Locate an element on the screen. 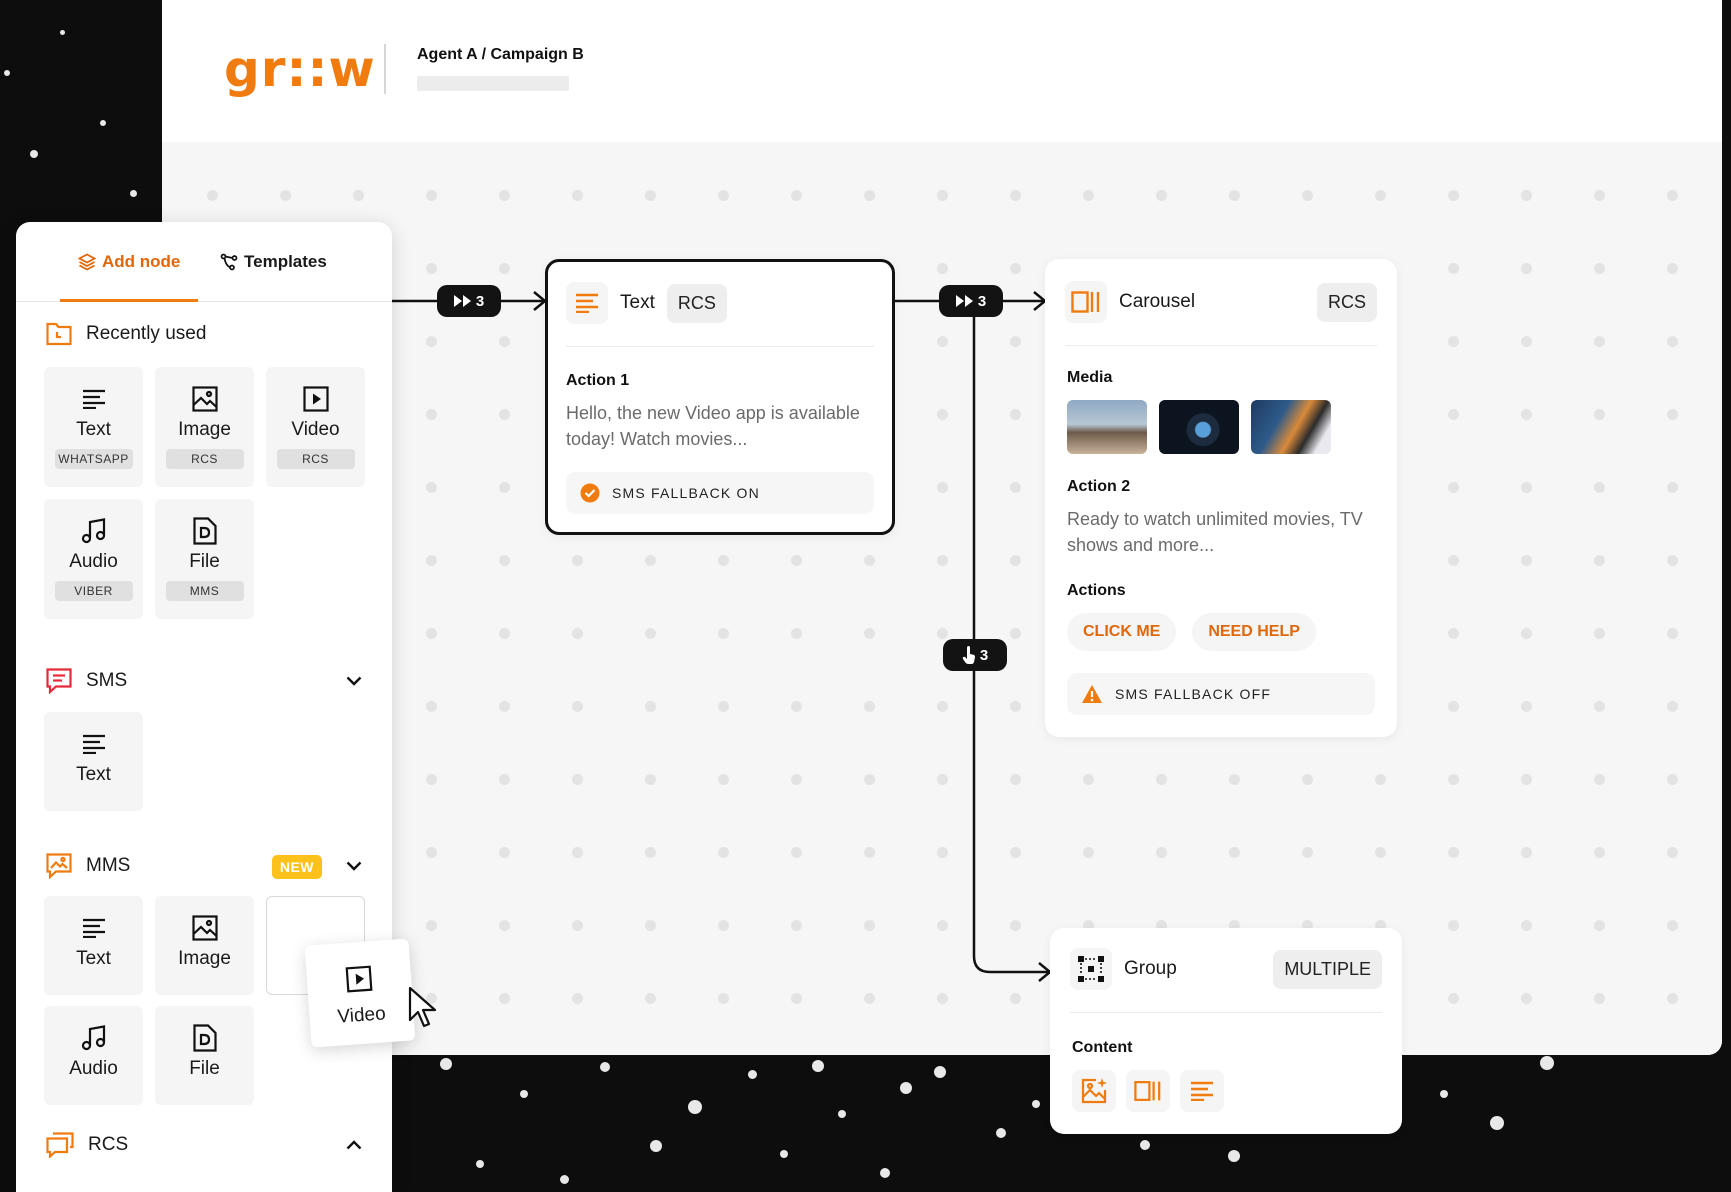 Image resolution: width=1731 pixels, height=1192 pixels. tile-mms-file: File is located at coordinates (204, 1055).